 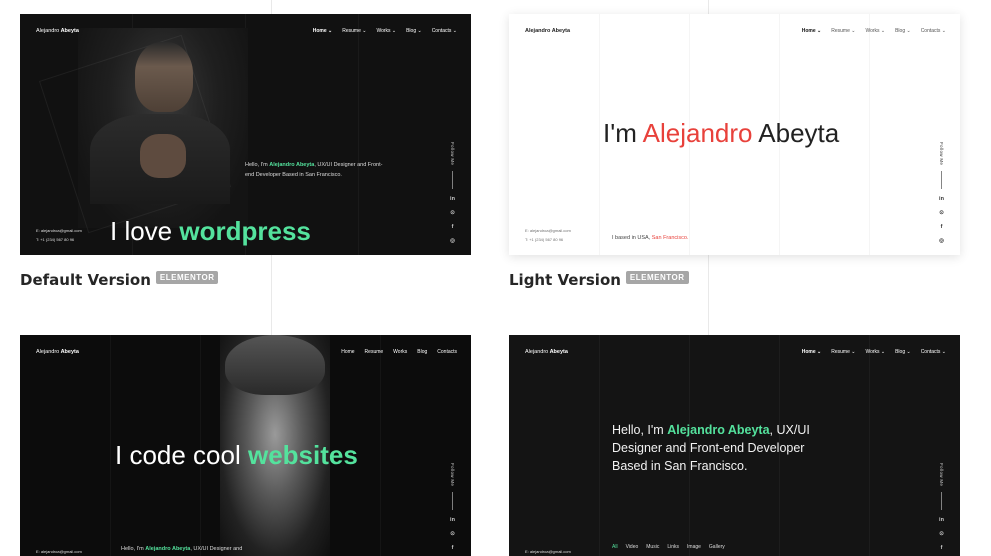 I want to click on caption-default: Default Version ELEMENTOR, so click(x=119, y=280).